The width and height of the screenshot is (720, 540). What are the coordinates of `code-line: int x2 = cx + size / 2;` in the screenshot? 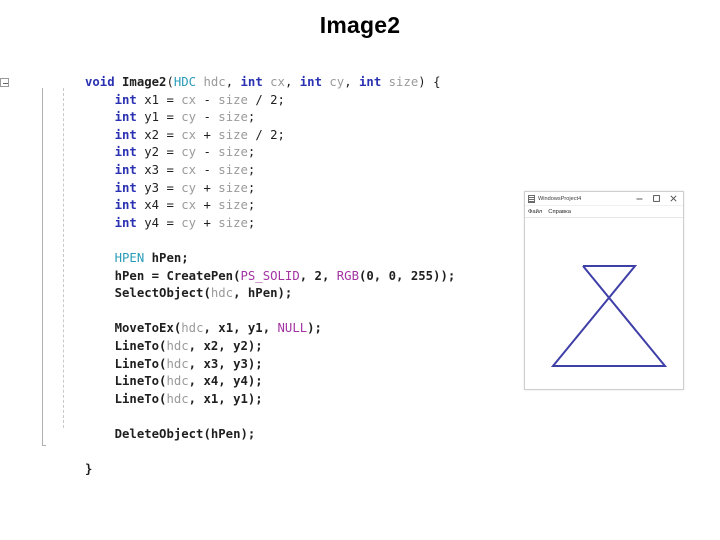 It's located at (258, 136).